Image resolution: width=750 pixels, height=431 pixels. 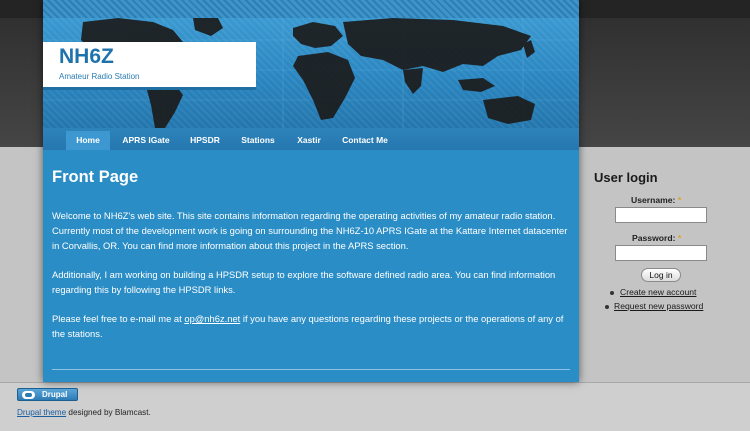 I want to click on drupal-badge: Drupal, so click(x=47, y=394).